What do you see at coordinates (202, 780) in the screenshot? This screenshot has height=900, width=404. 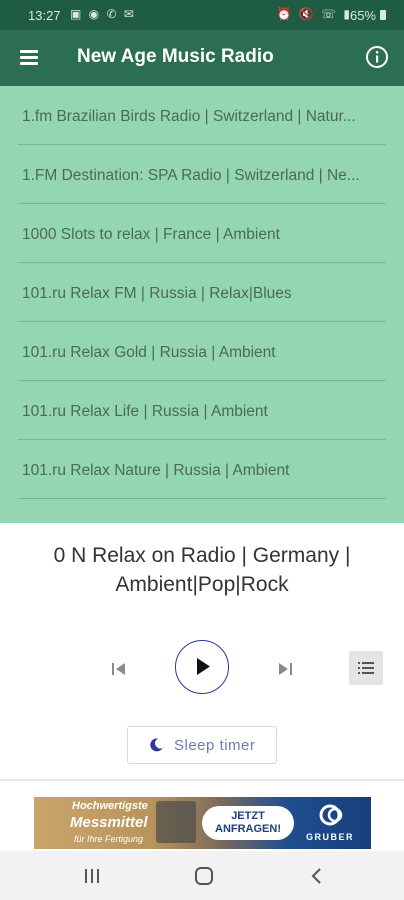 I see `divider` at bounding box center [202, 780].